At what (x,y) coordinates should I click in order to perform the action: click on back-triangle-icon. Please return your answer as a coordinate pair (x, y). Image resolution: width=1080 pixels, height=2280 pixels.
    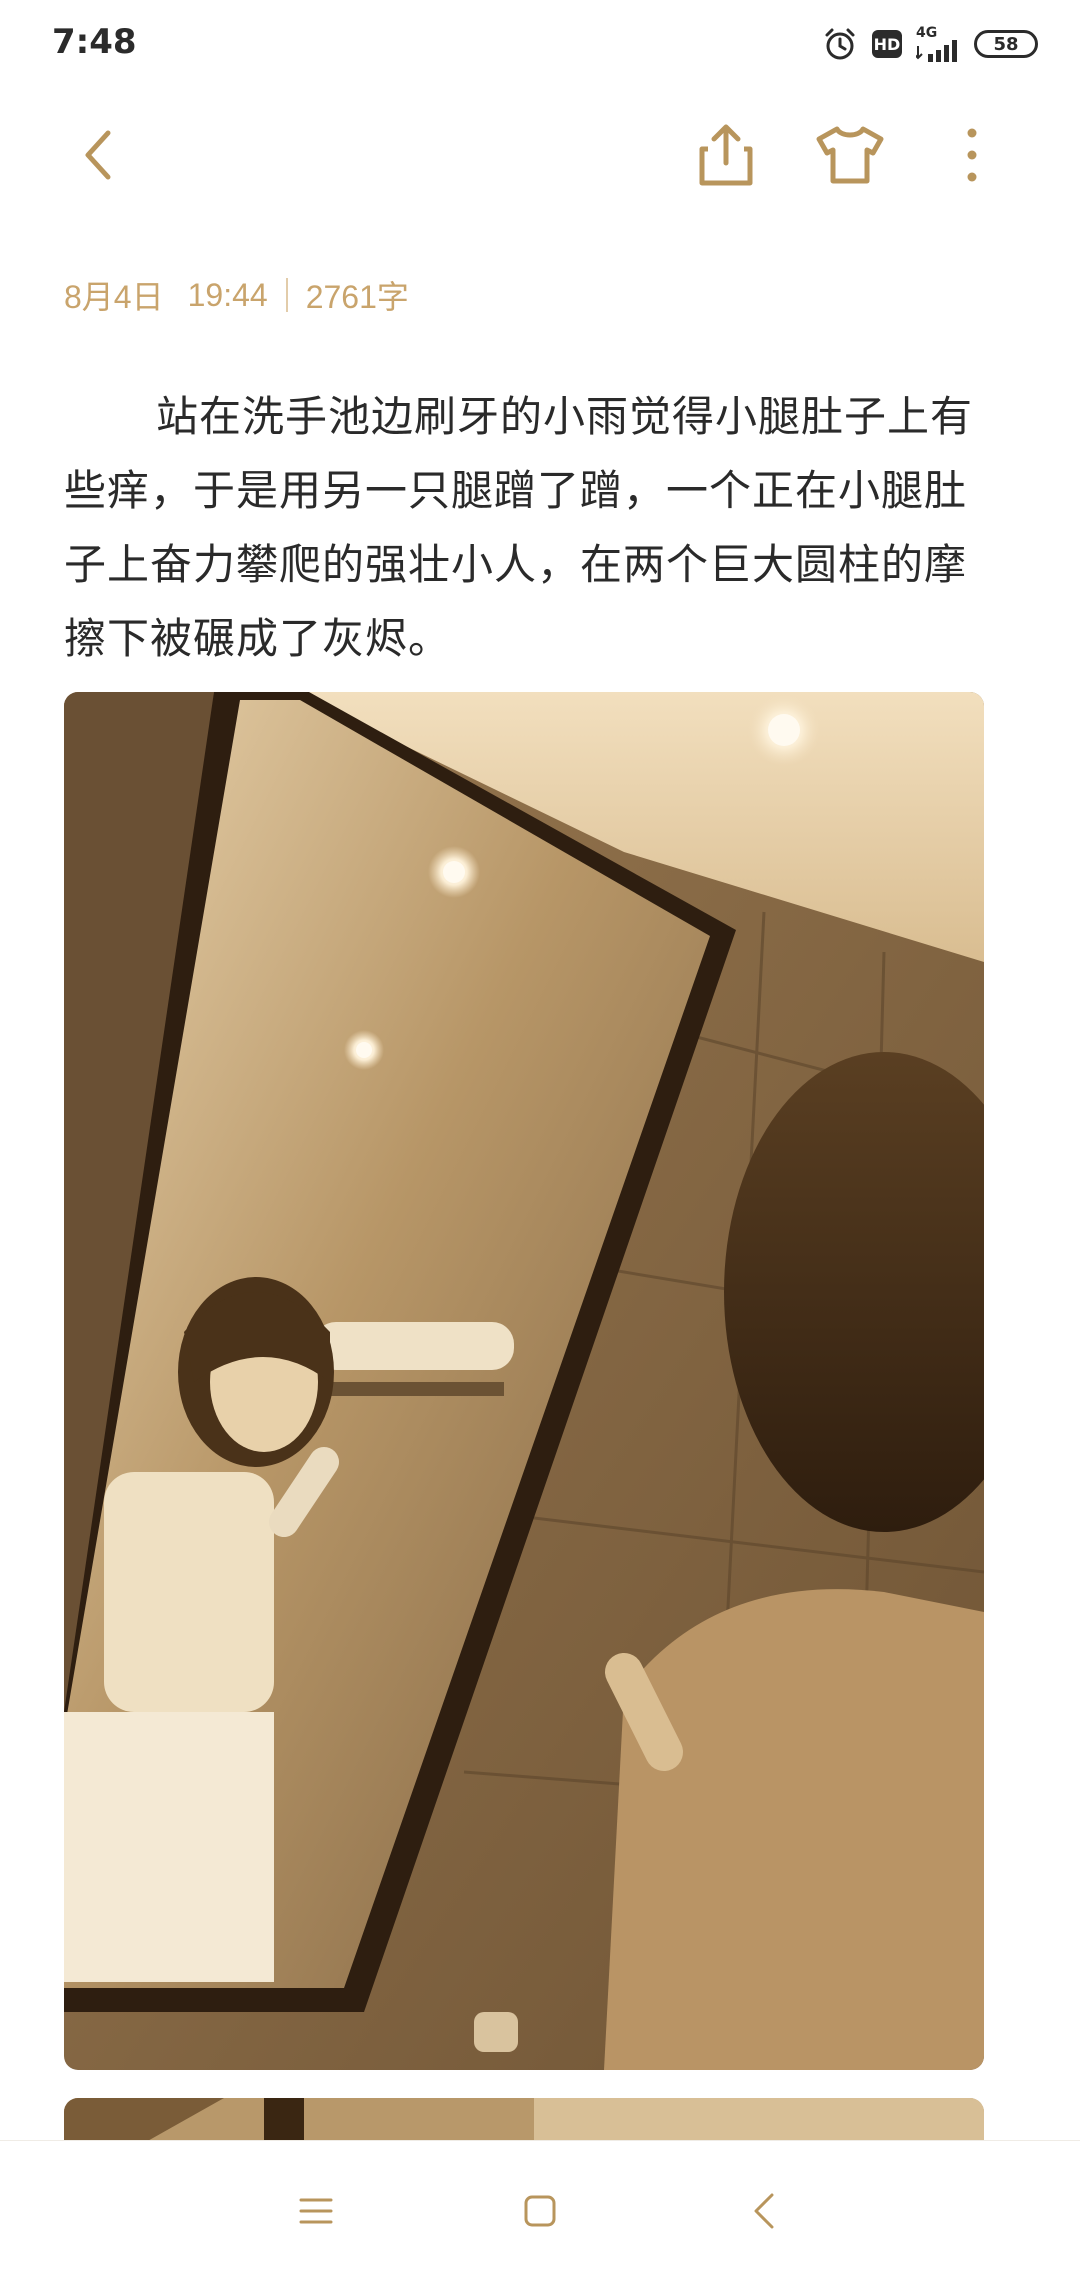
    Looking at the image, I should click on (764, 2211).